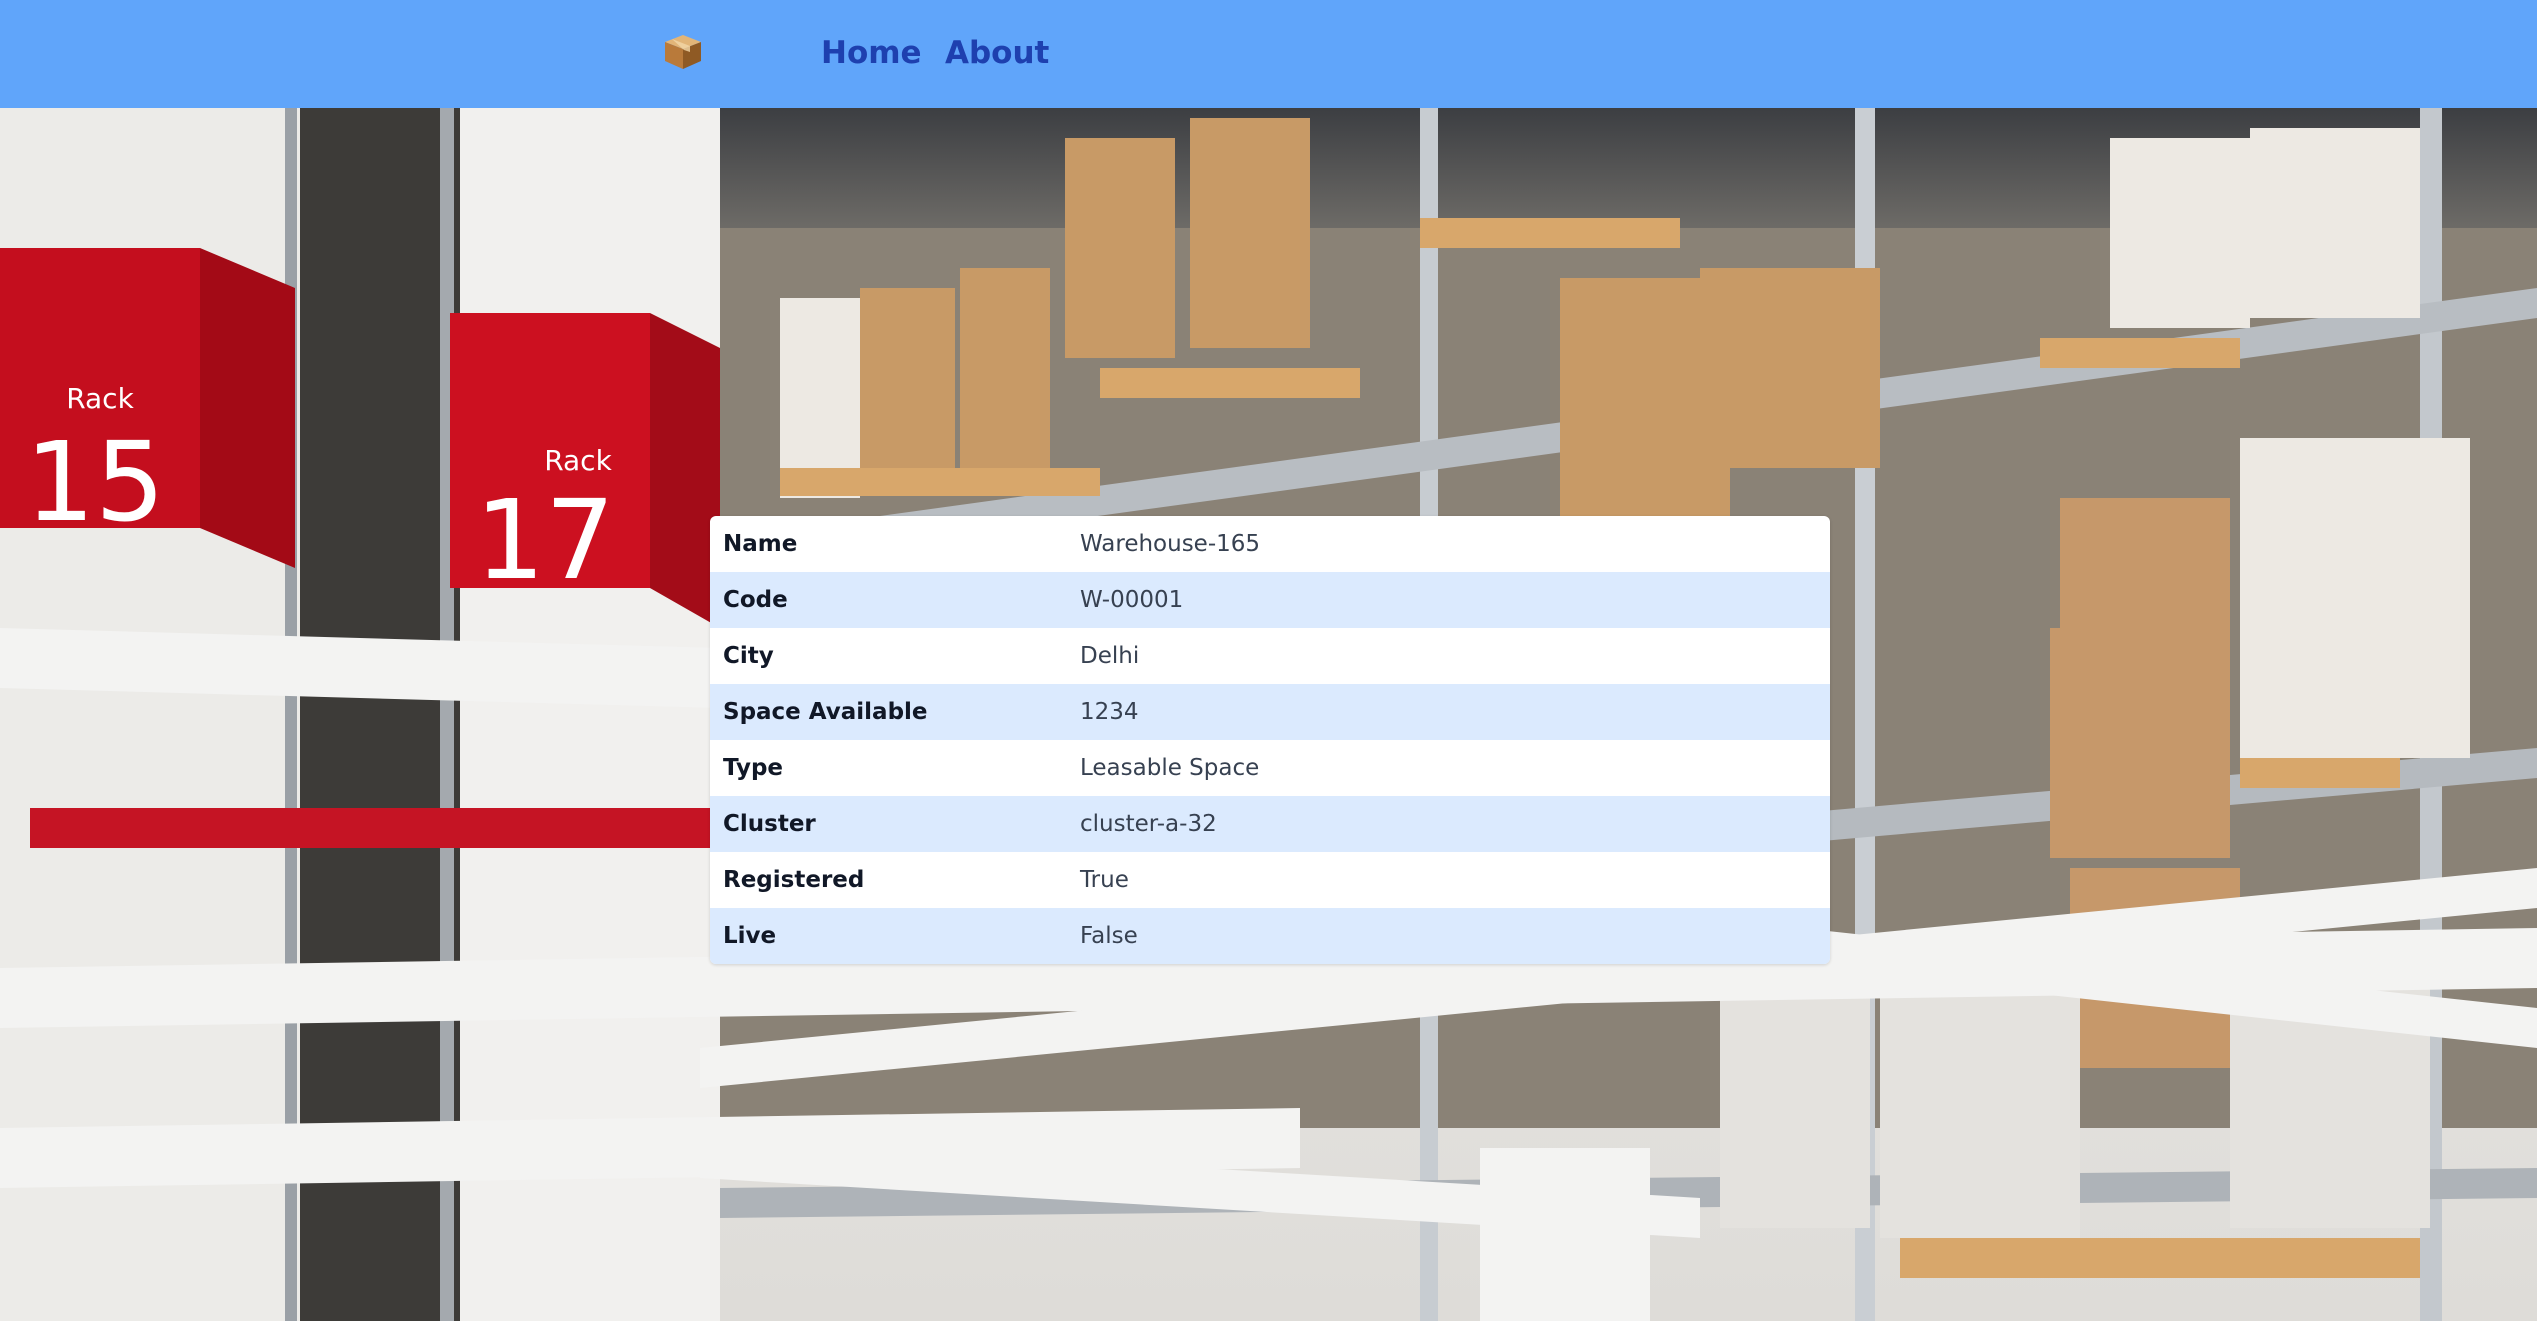 The width and height of the screenshot is (2537, 1321). I want to click on details-row-type: Type Leasable Space, so click(1270, 768).